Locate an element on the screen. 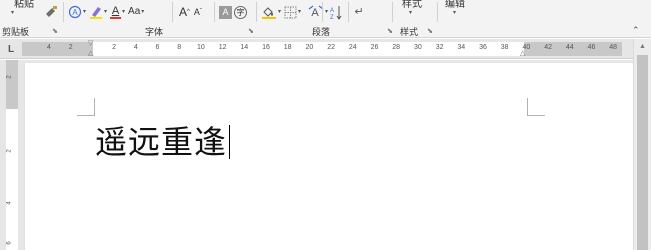 The image size is (651, 250). font-color-button: A ▾ is located at coordinates (117, 12).